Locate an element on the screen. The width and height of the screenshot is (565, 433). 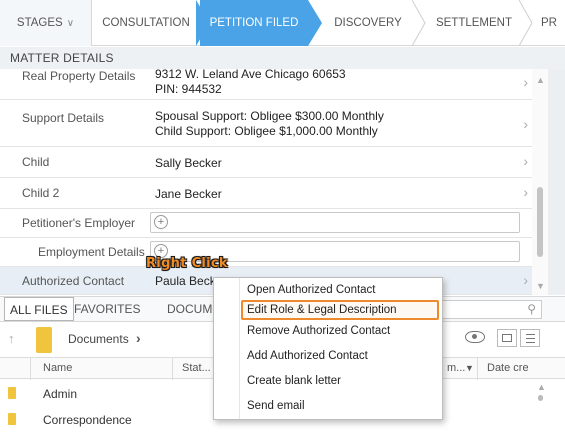
stages-dropdown-label: STAGES is located at coordinates (39, 23).